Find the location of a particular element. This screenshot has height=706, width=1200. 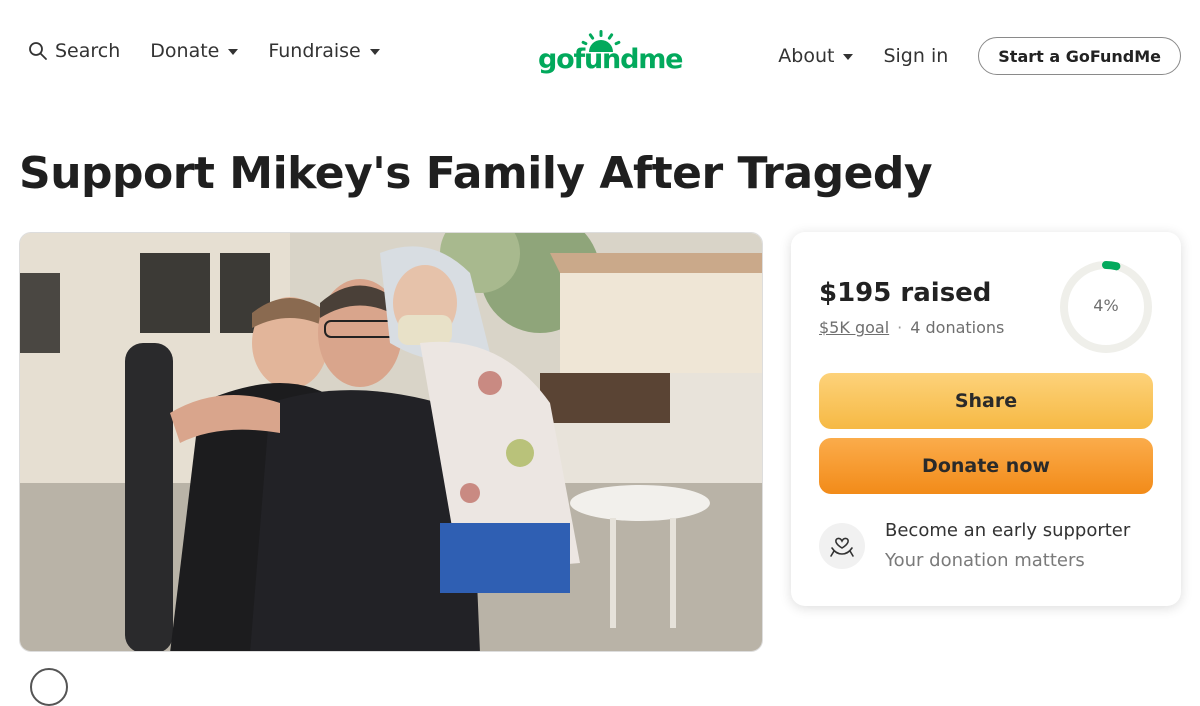

goal-link: $5K goal is located at coordinates (854, 327).